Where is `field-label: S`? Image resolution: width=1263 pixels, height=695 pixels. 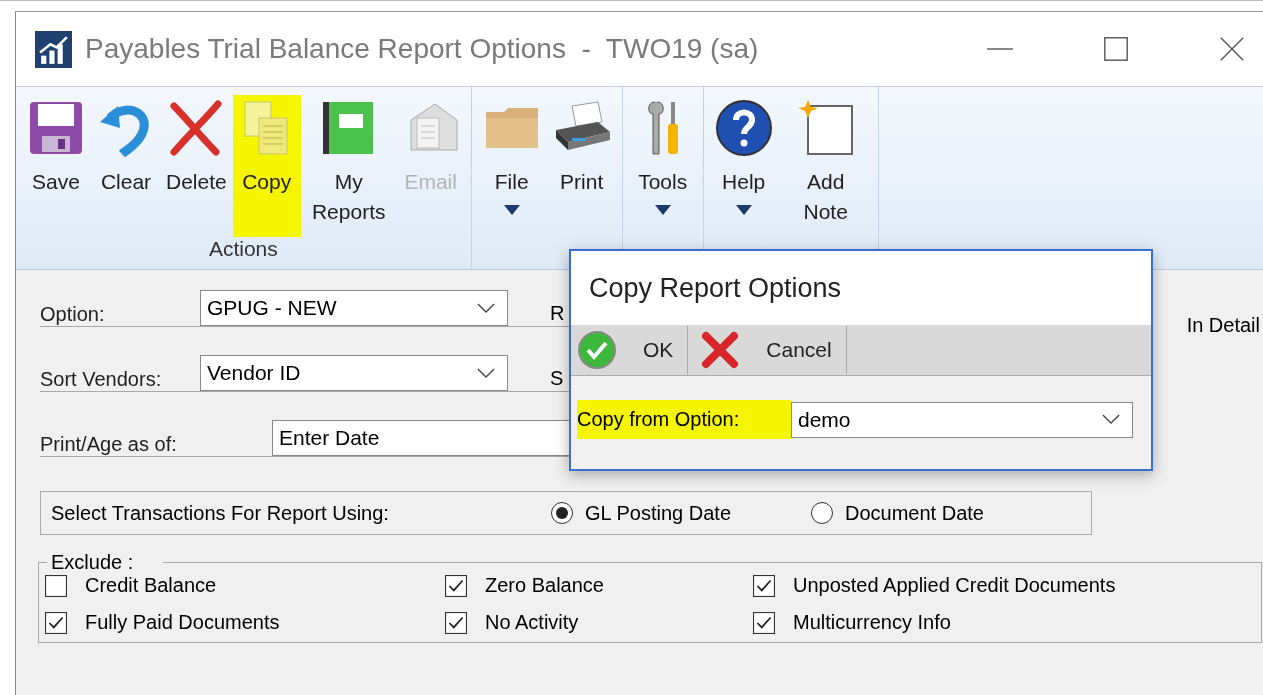 field-label: S is located at coordinates (557, 377).